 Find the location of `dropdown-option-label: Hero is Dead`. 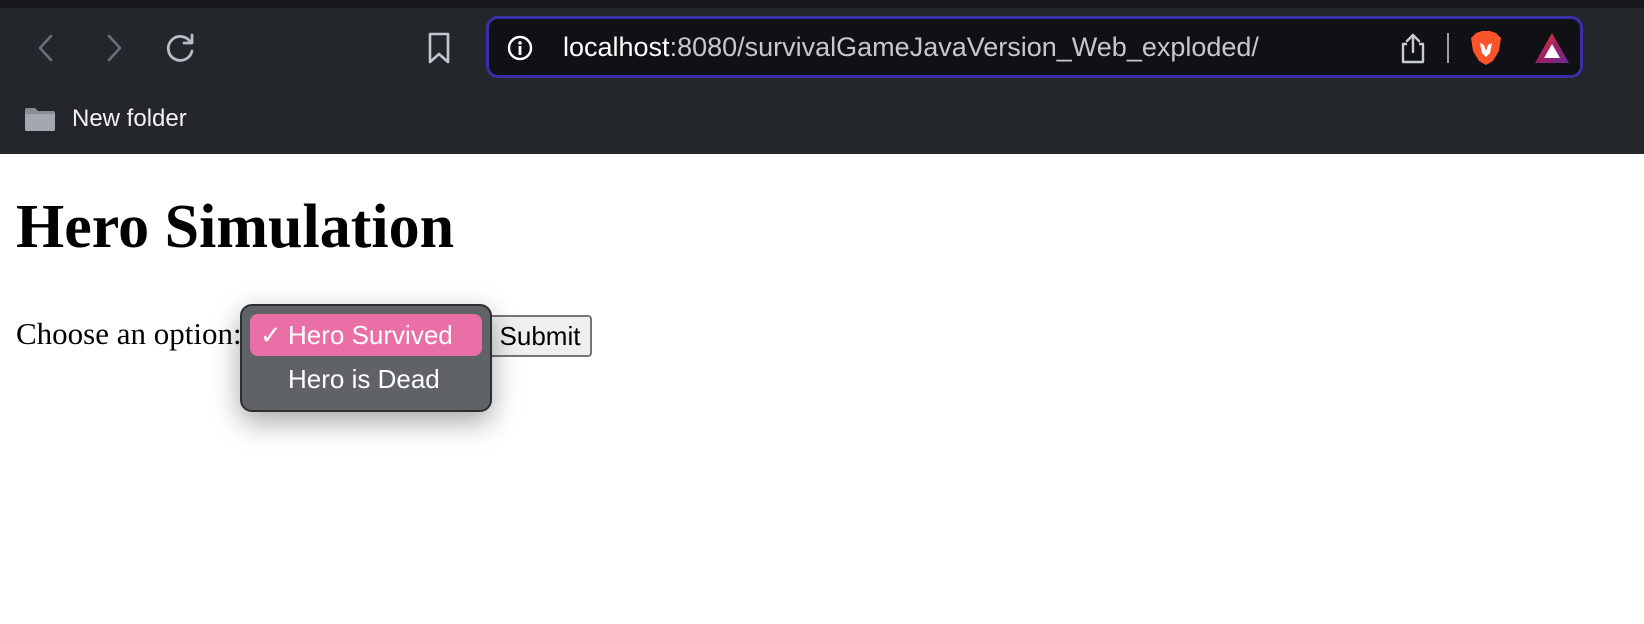

dropdown-option-label: Hero is Dead is located at coordinates (364, 379).